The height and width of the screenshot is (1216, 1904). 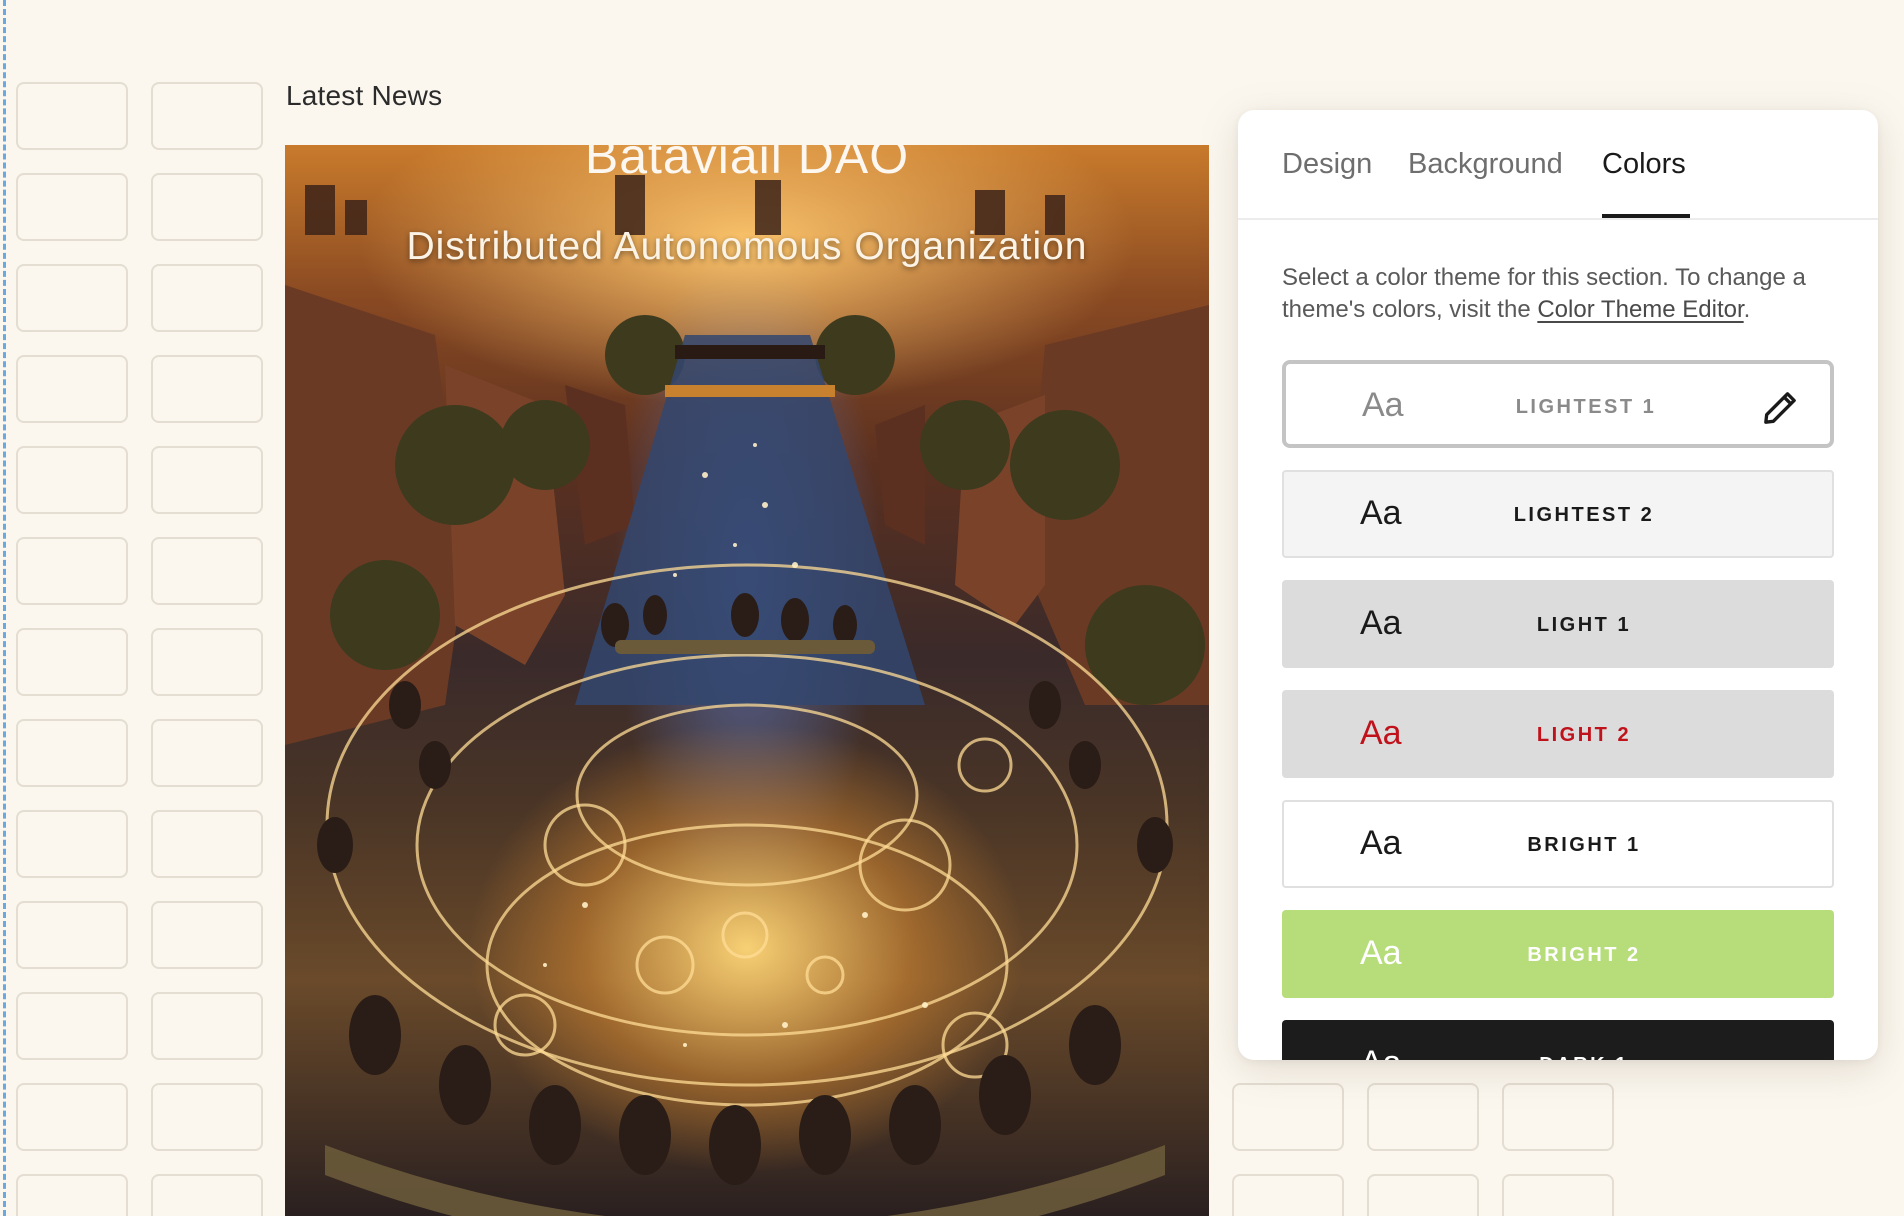 I want to click on theme-name: DARK 1, so click(x=1584, y=1057).